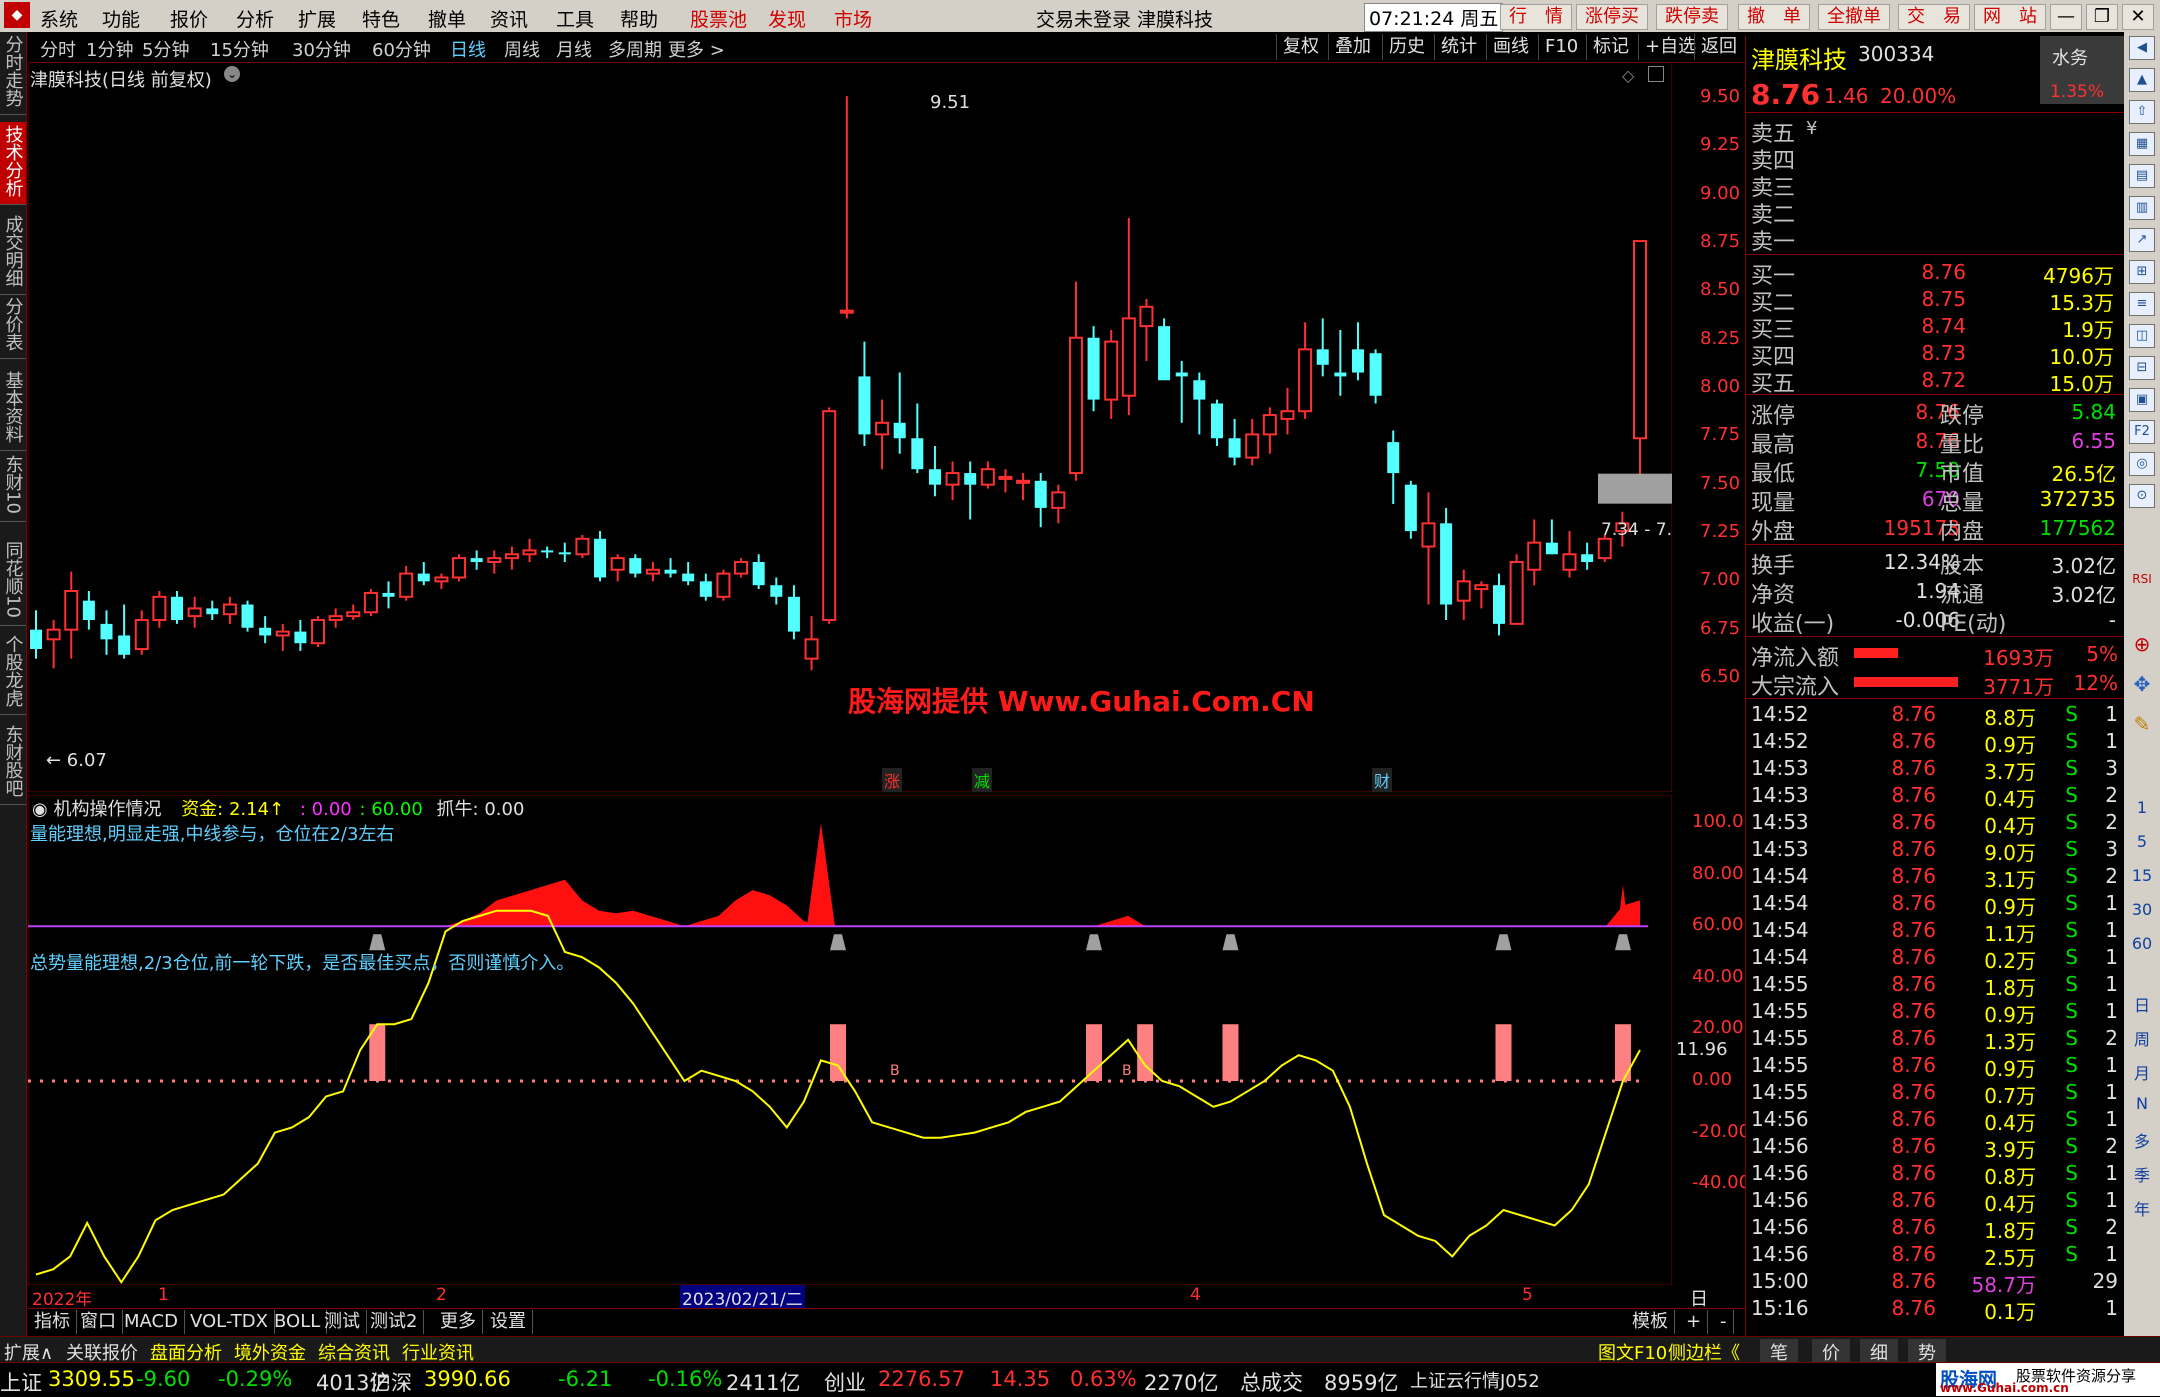 The width and height of the screenshot is (2160, 1397). What do you see at coordinates (2142, 368) in the screenshot?
I see `side-tool-icon: ⊟` at bounding box center [2142, 368].